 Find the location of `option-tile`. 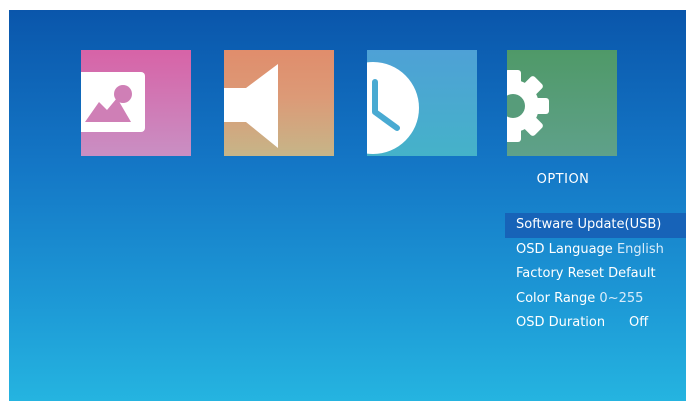

option-tile is located at coordinates (562, 103).